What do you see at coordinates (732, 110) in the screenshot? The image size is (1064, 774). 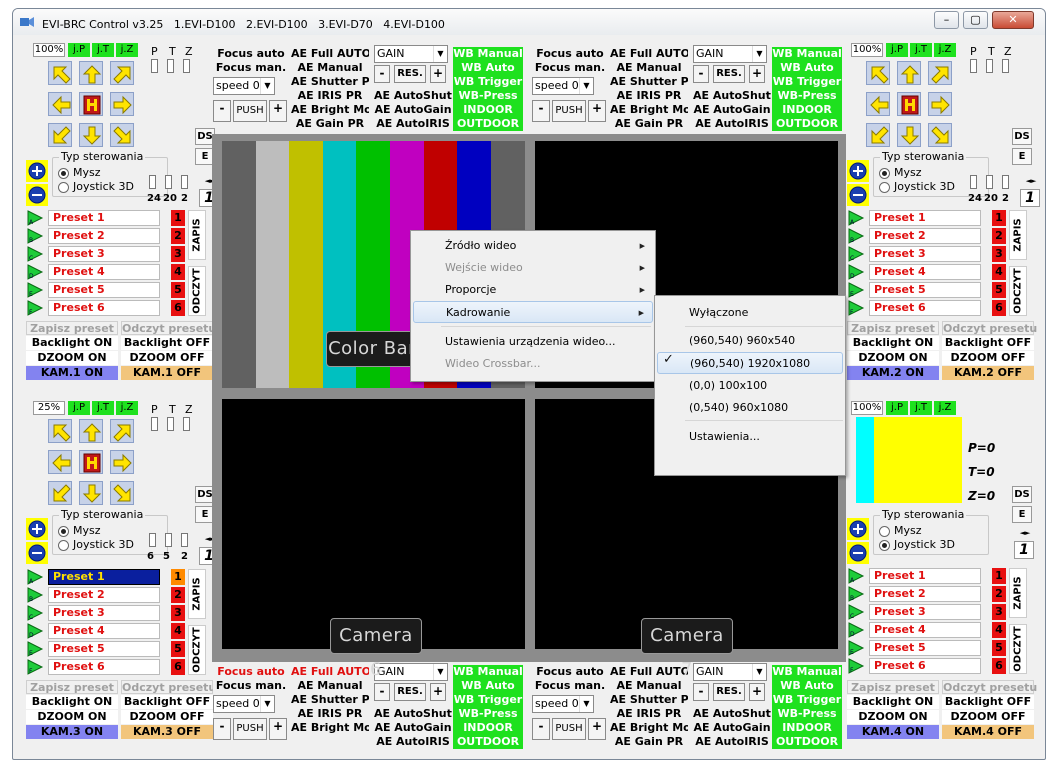 I see `ae-autogain-button: AE AutoGain` at bounding box center [732, 110].